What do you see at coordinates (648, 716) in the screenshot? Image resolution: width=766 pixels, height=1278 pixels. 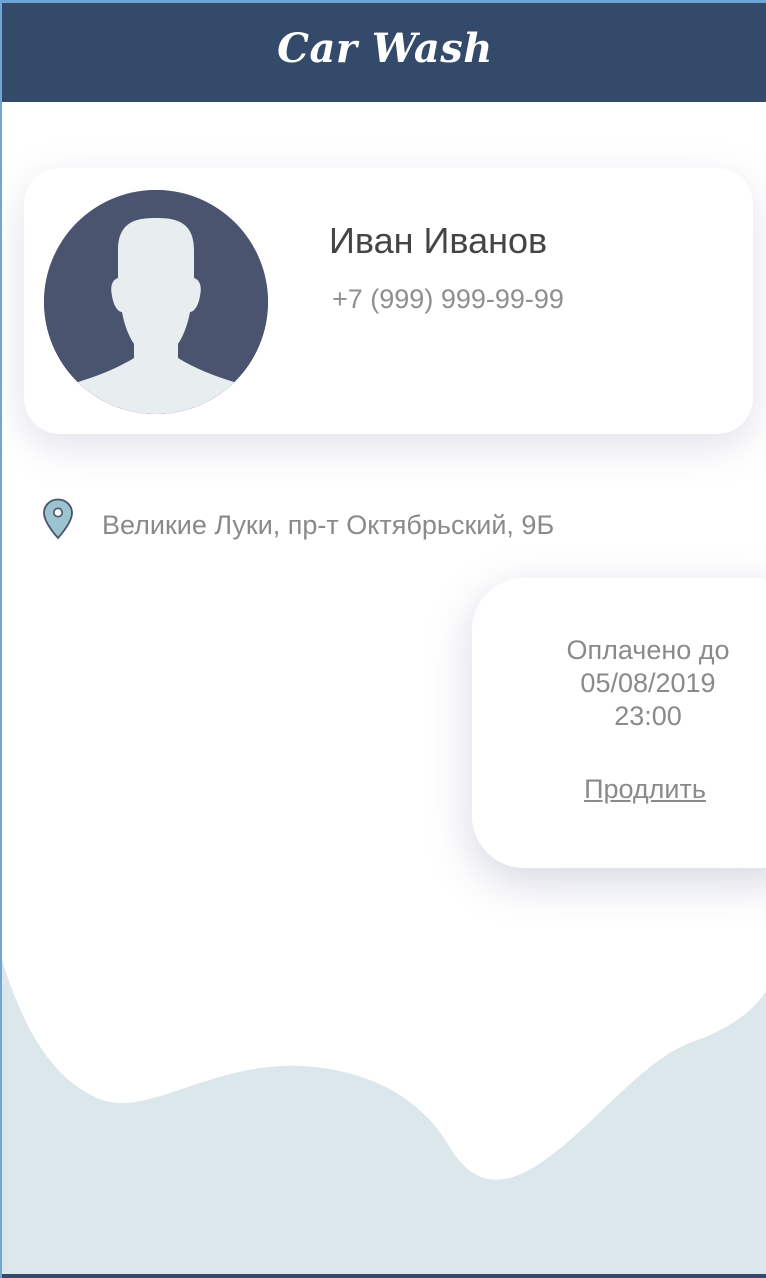 I see `paid-until-time: 23:00` at bounding box center [648, 716].